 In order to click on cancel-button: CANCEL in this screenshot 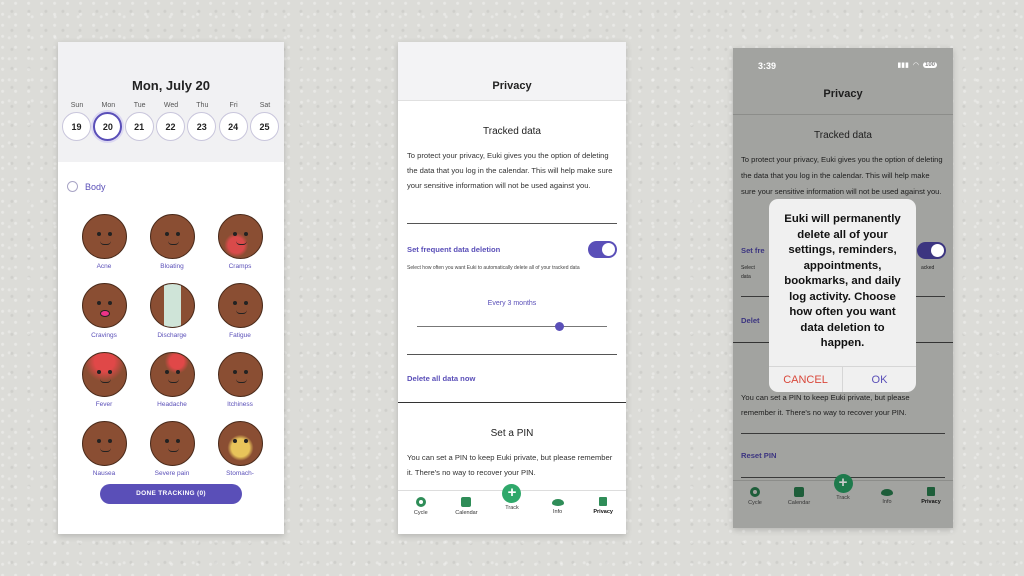, I will do `click(805, 379)`.